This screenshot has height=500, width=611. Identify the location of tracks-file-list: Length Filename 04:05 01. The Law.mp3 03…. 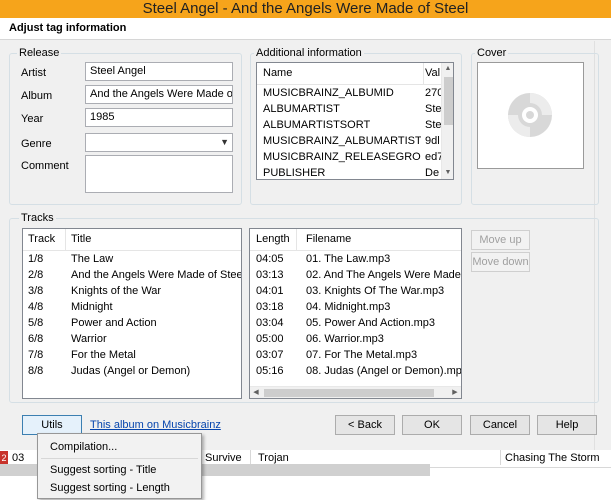
(355, 313).